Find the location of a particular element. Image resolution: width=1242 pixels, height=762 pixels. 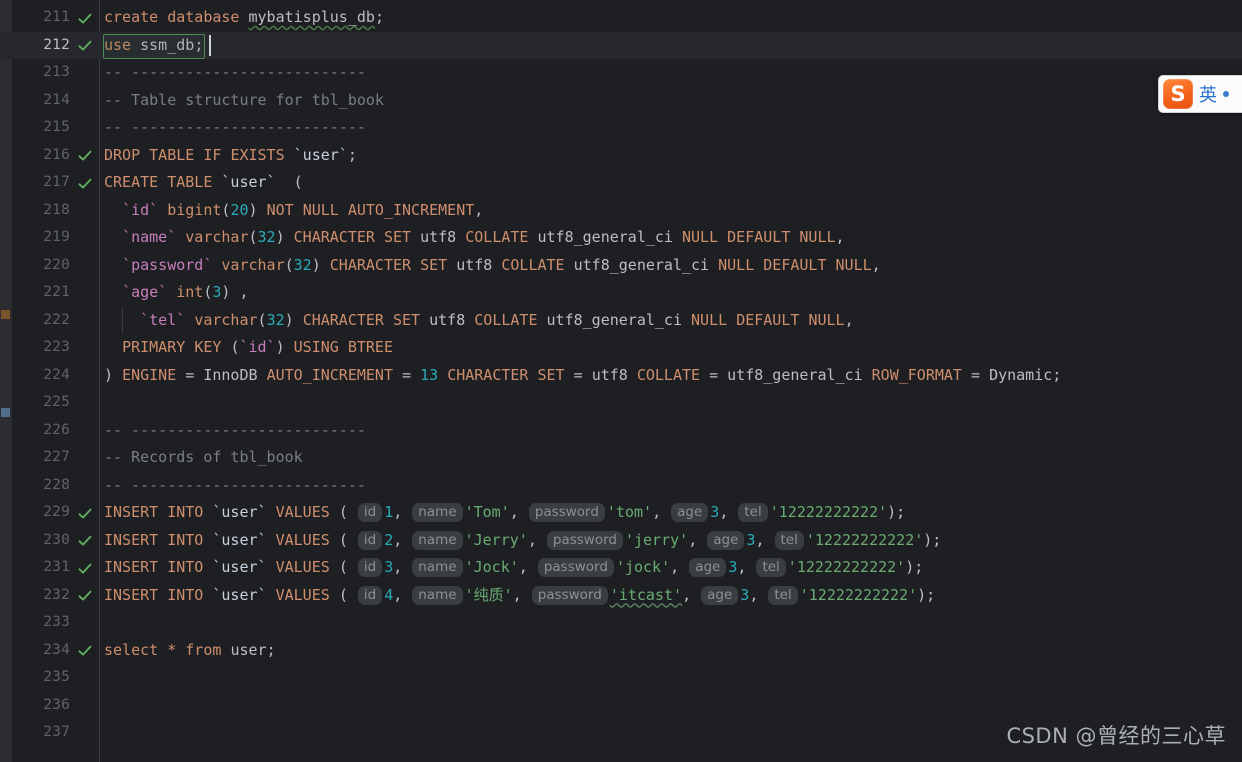

code-text: -- Table structure for tbl_book is located at coordinates (244, 99).